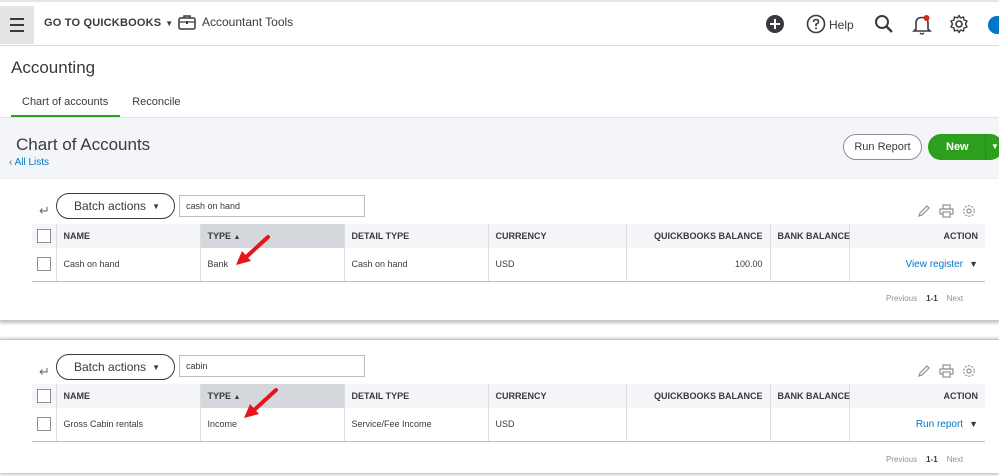 The image size is (999, 476). I want to click on select-all-cell, so click(44, 396).